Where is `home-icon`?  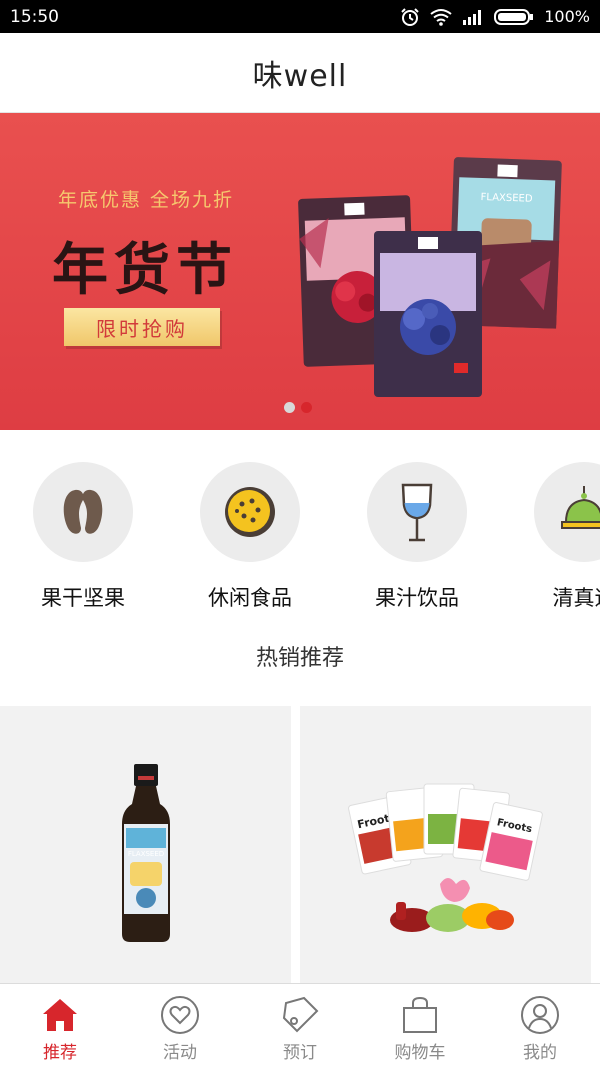 home-icon is located at coordinates (60, 1015).